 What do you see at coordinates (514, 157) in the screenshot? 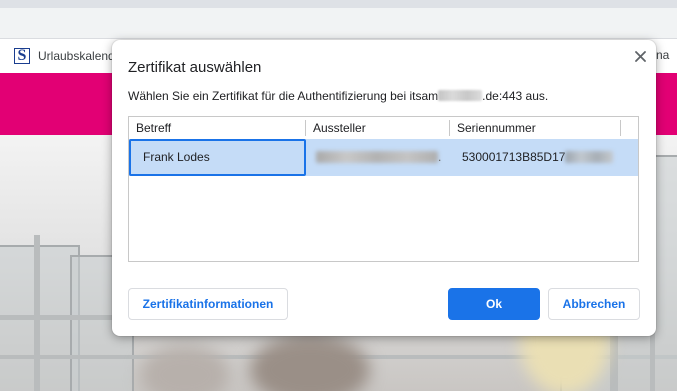
I see `serial-prefix: 530001713B85D17` at bounding box center [514, 157].